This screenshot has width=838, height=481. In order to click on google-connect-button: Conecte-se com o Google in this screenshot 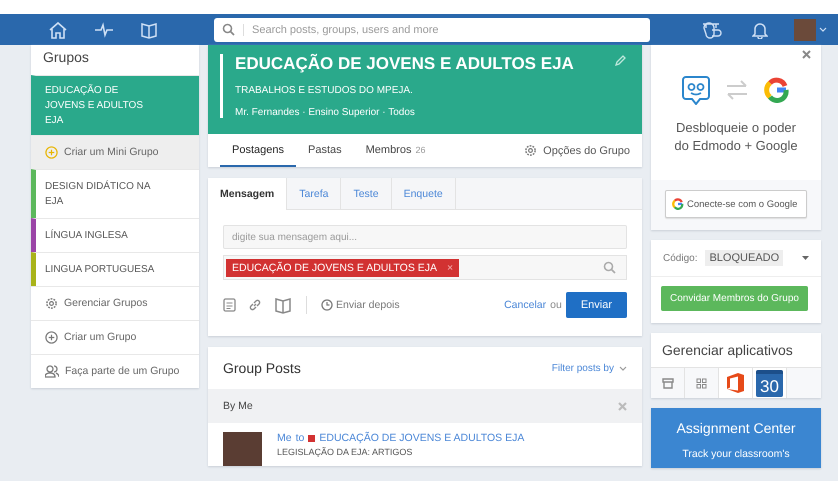, I will do `click(736, 204)`.